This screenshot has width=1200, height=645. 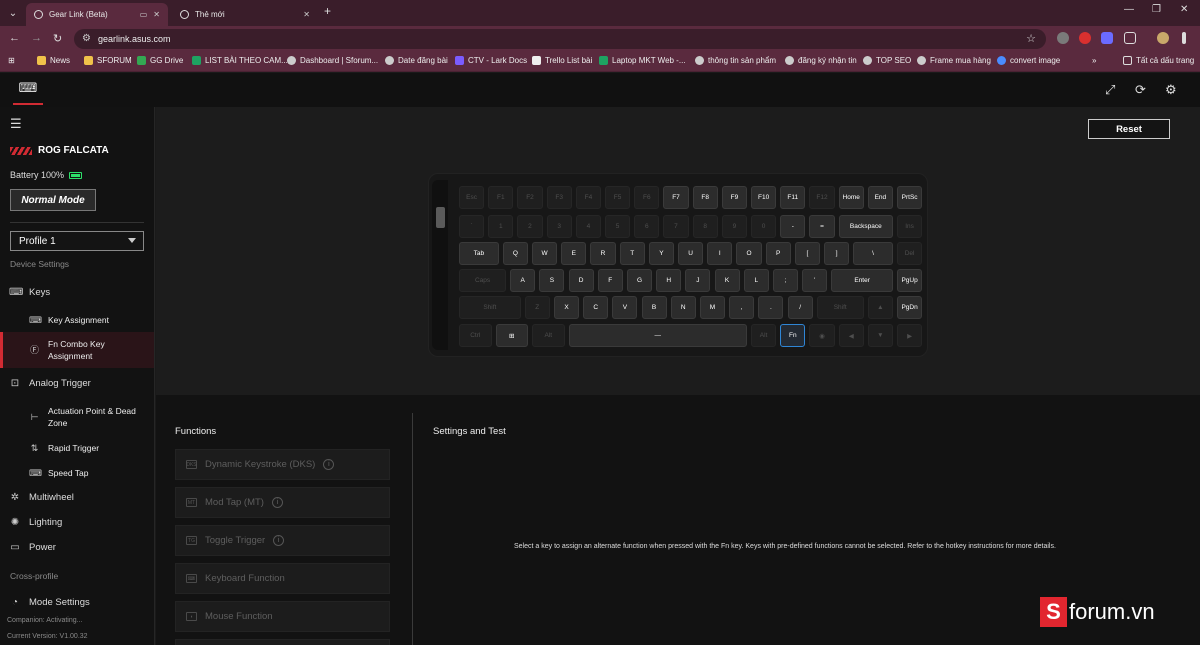 I want to click on bookmark-ctv-lark: CTV - Lark Docs, so click(x=491, y=60).